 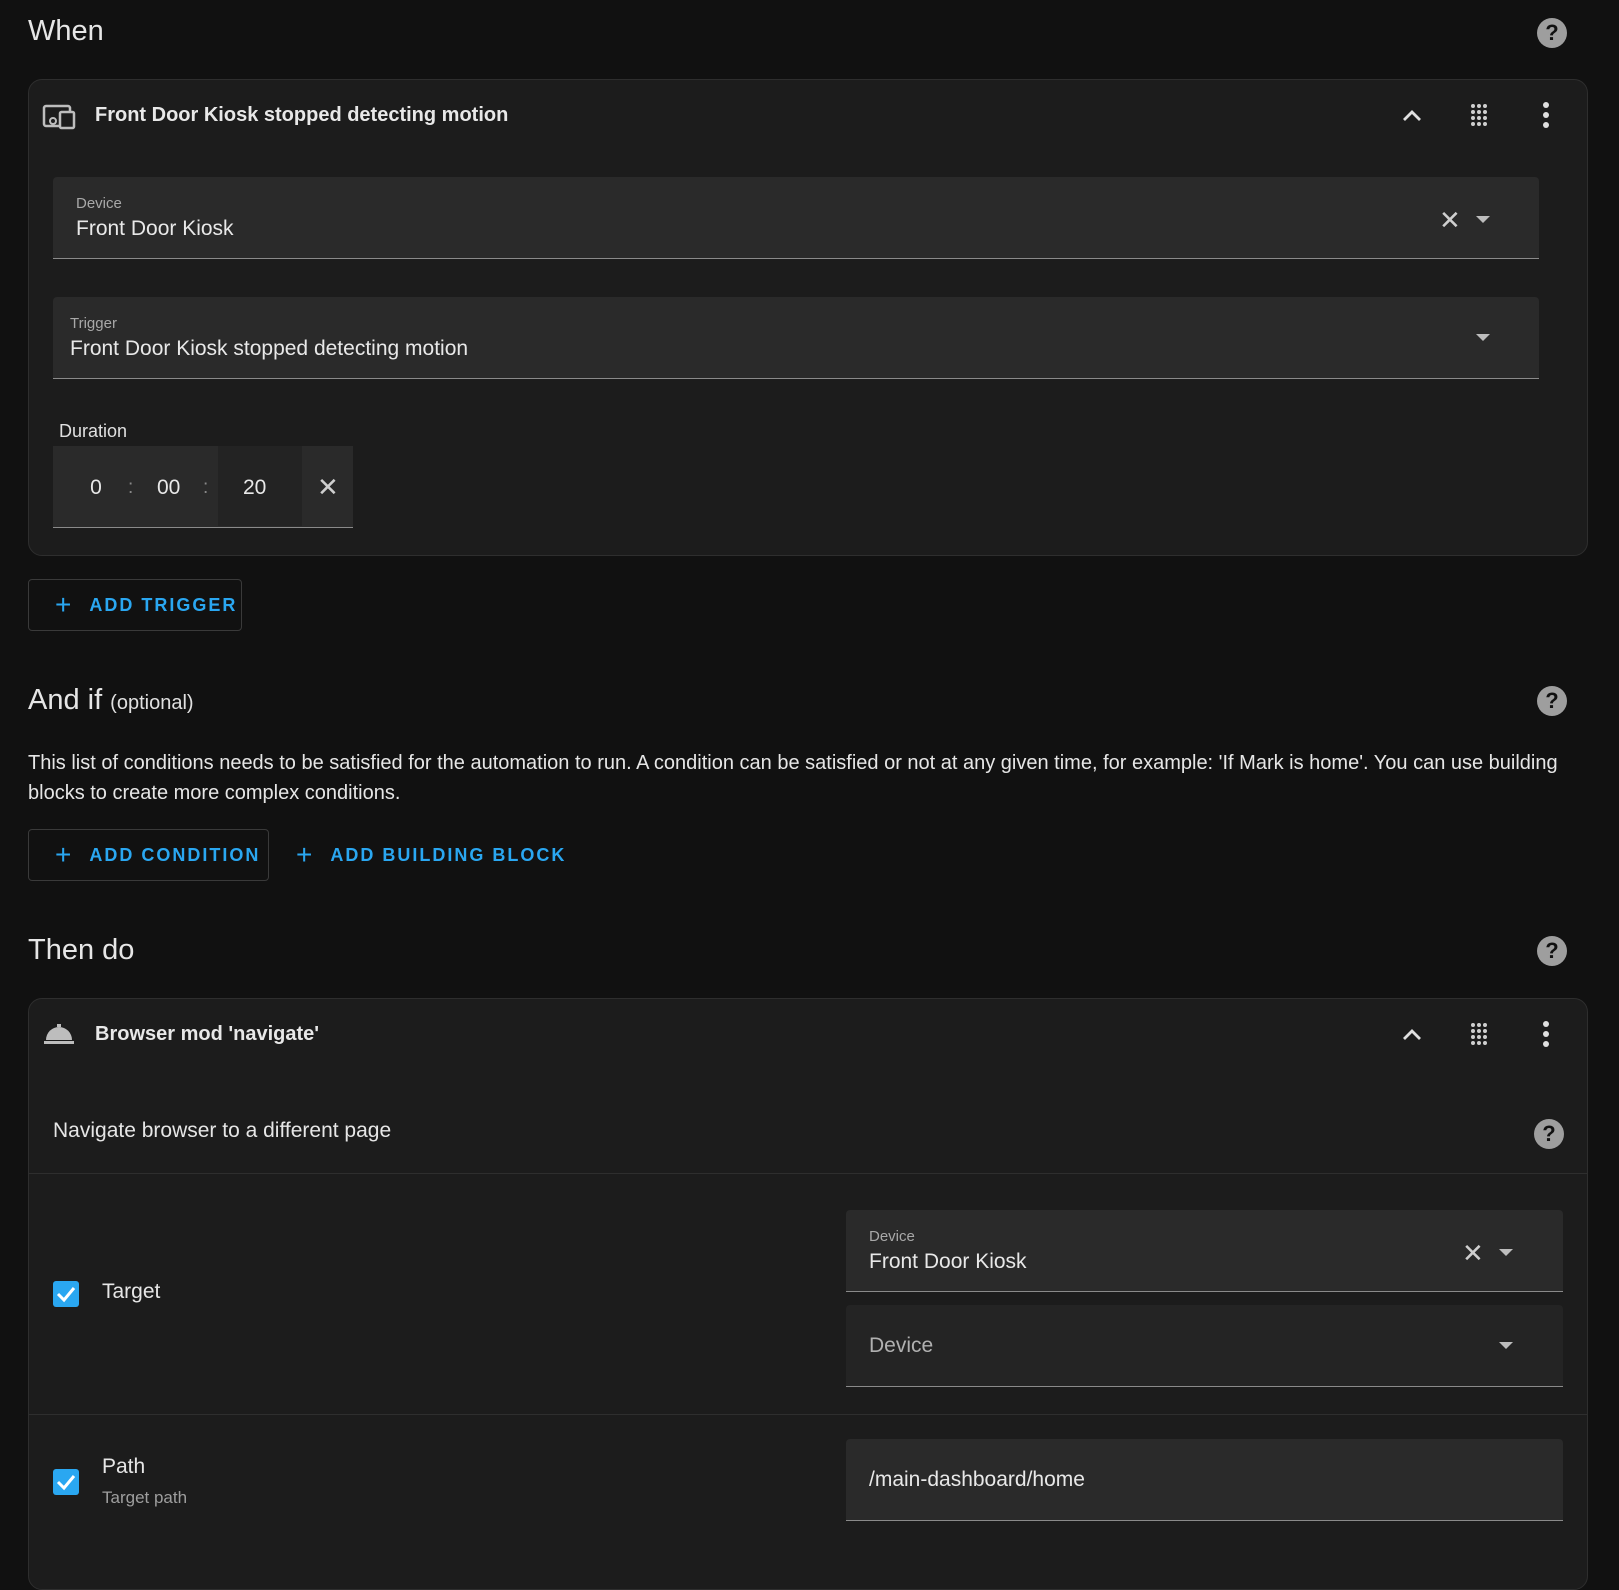 I want to click on path-input: /main-dashboard/home, so click(x=1204, y=1480).